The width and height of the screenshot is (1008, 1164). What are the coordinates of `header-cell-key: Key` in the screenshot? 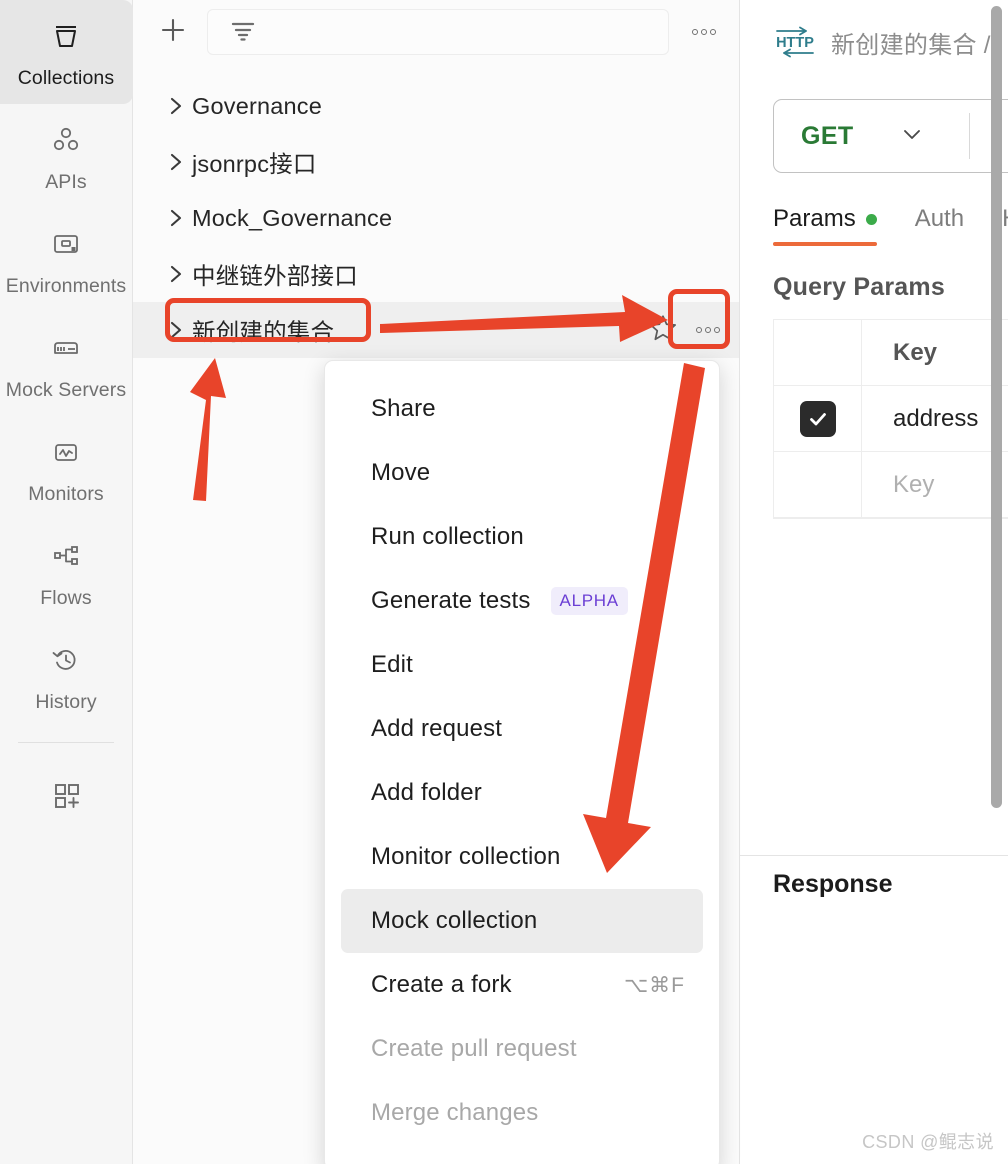 It's located at (935, 352).